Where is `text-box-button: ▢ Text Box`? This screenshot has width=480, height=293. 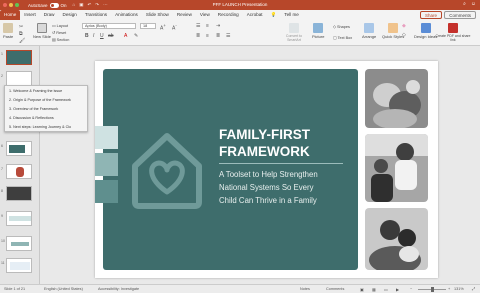 text-box-button: ▢ Text Box is located at coordinates (342, 37).